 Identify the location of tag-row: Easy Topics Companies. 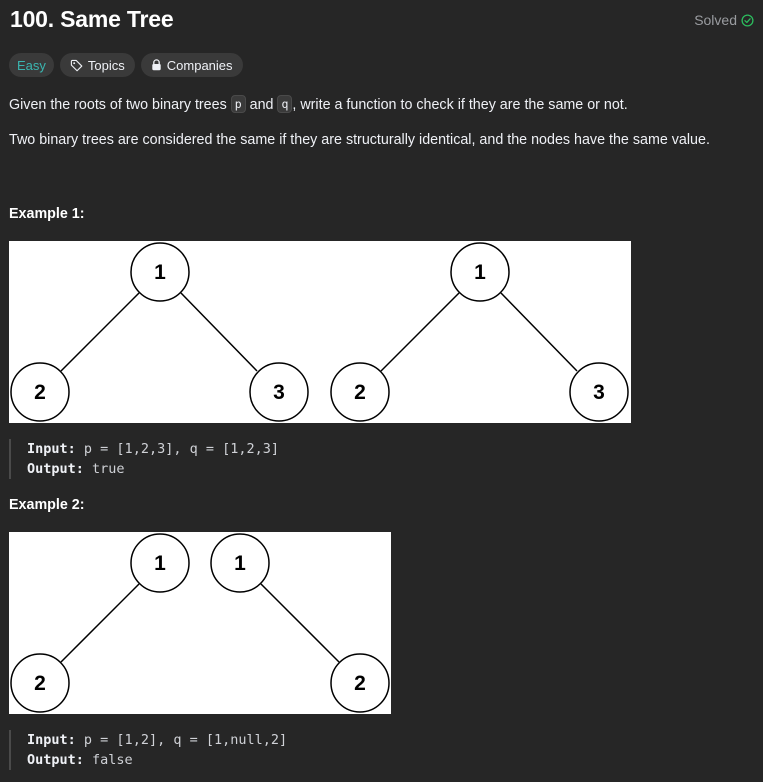
(126, 65).